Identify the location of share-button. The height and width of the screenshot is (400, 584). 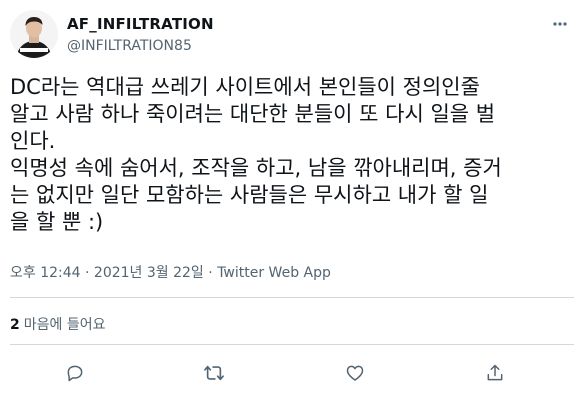
(495, 373).